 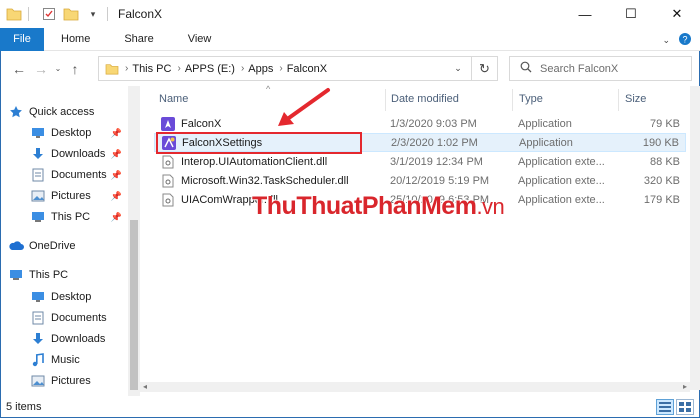 I want to click on new-folder-icon, so click(x=71, y=14).